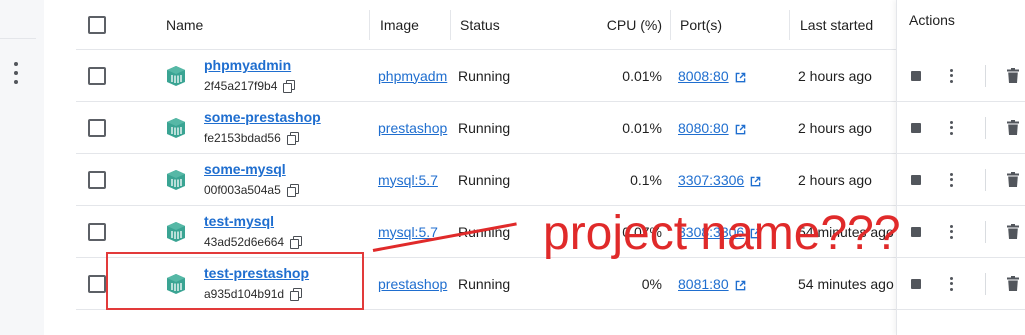 Image resolution: width=1025 pixels, height=335 pixels. I want to click on image-cell: phpmyadm, so click(412, 75).